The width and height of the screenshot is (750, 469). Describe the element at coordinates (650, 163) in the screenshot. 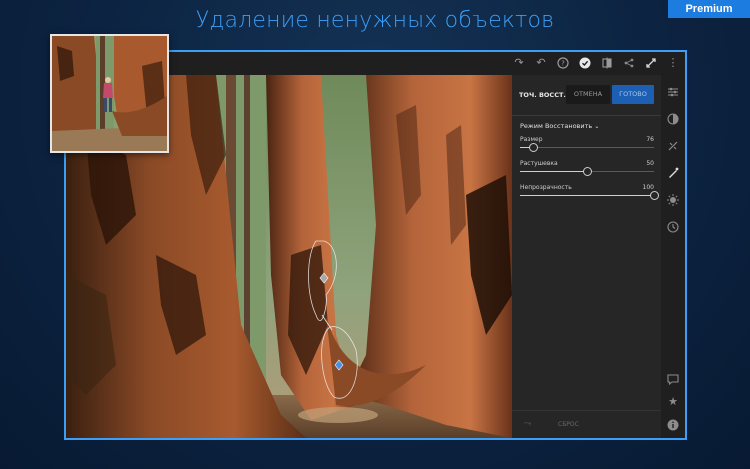

I see `feather-value: 50` at that location.